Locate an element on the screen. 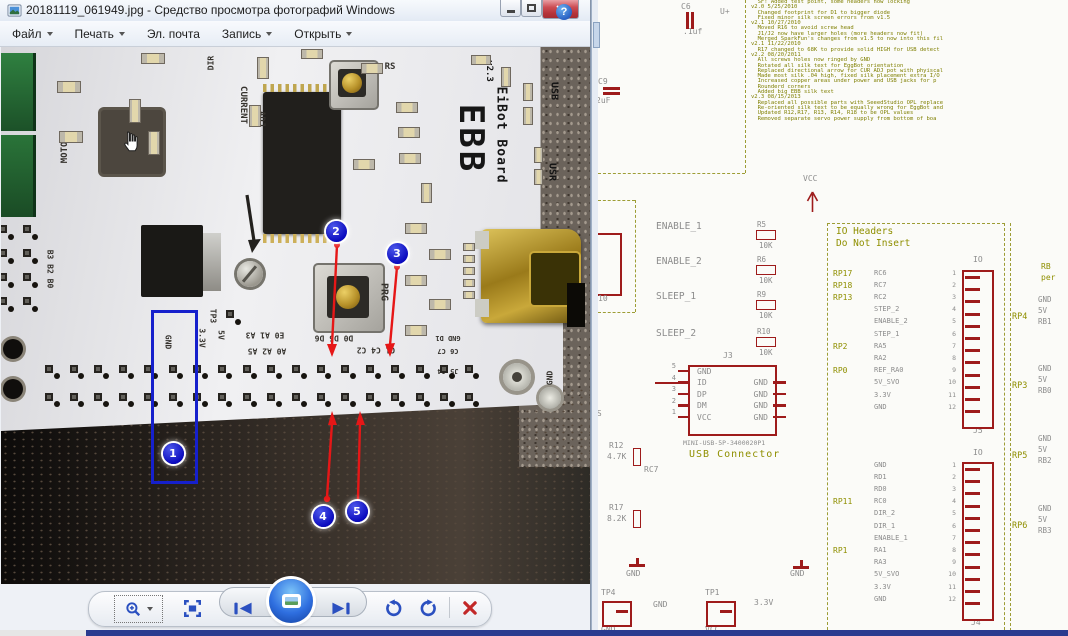 Image resolution: width=1068 pixels, height=636 pixels. pin-number: 1 is located at coordinates (673, 412).